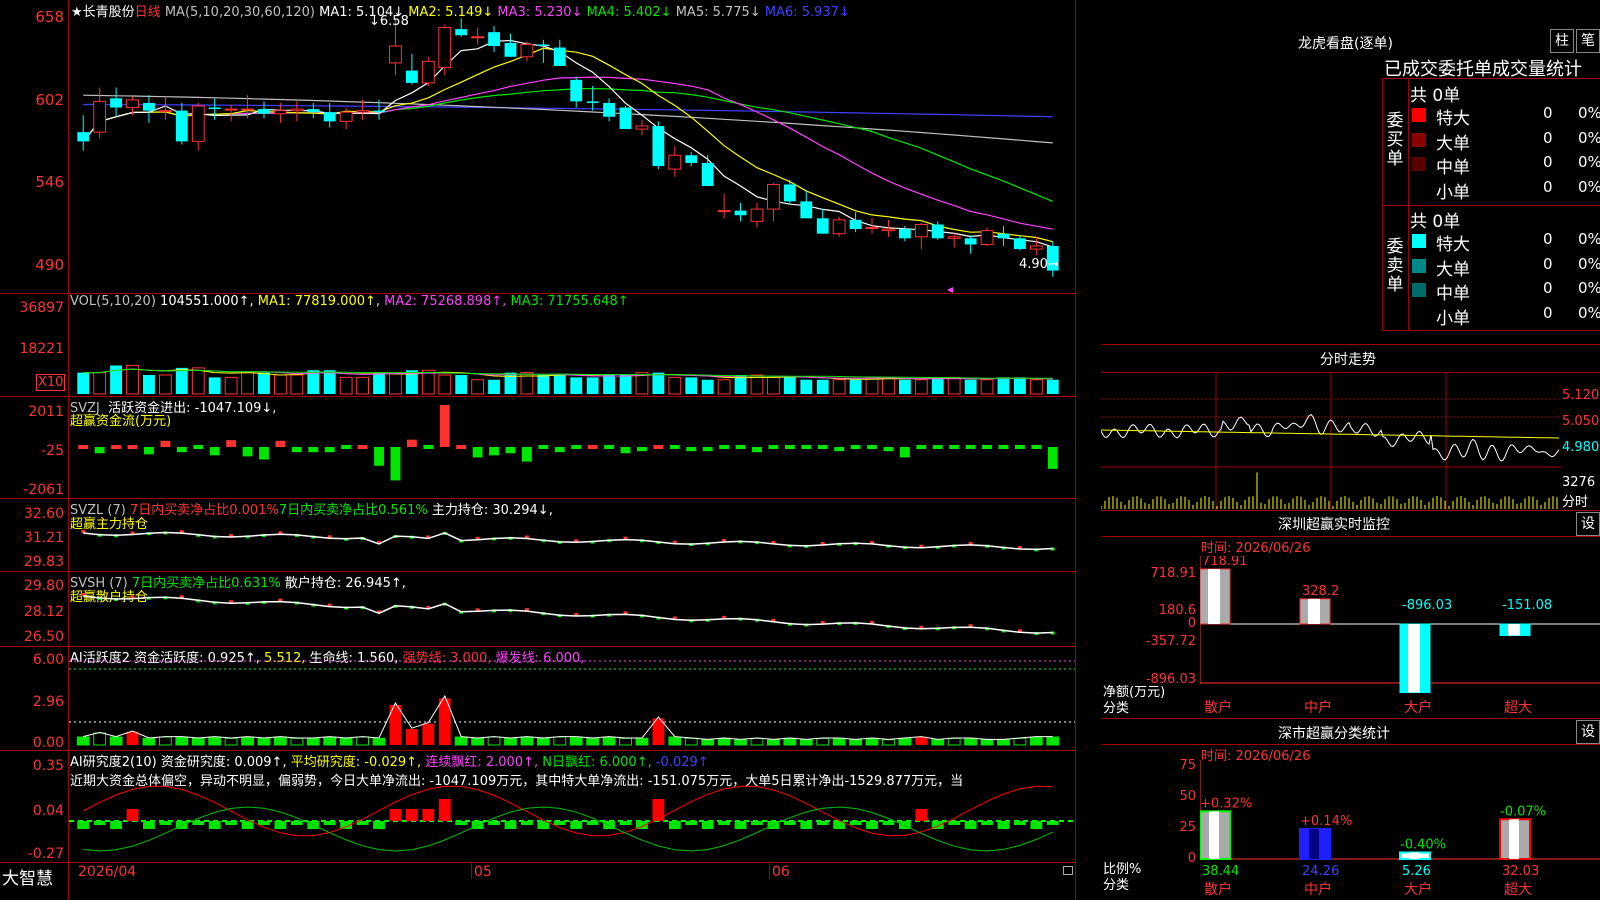 This screenshot has height=900, width=1600. What do you see at coordinates (1453, 119) in the screenshot?
I see `order-type-label: 特大` at bounding box center [1453, 119].